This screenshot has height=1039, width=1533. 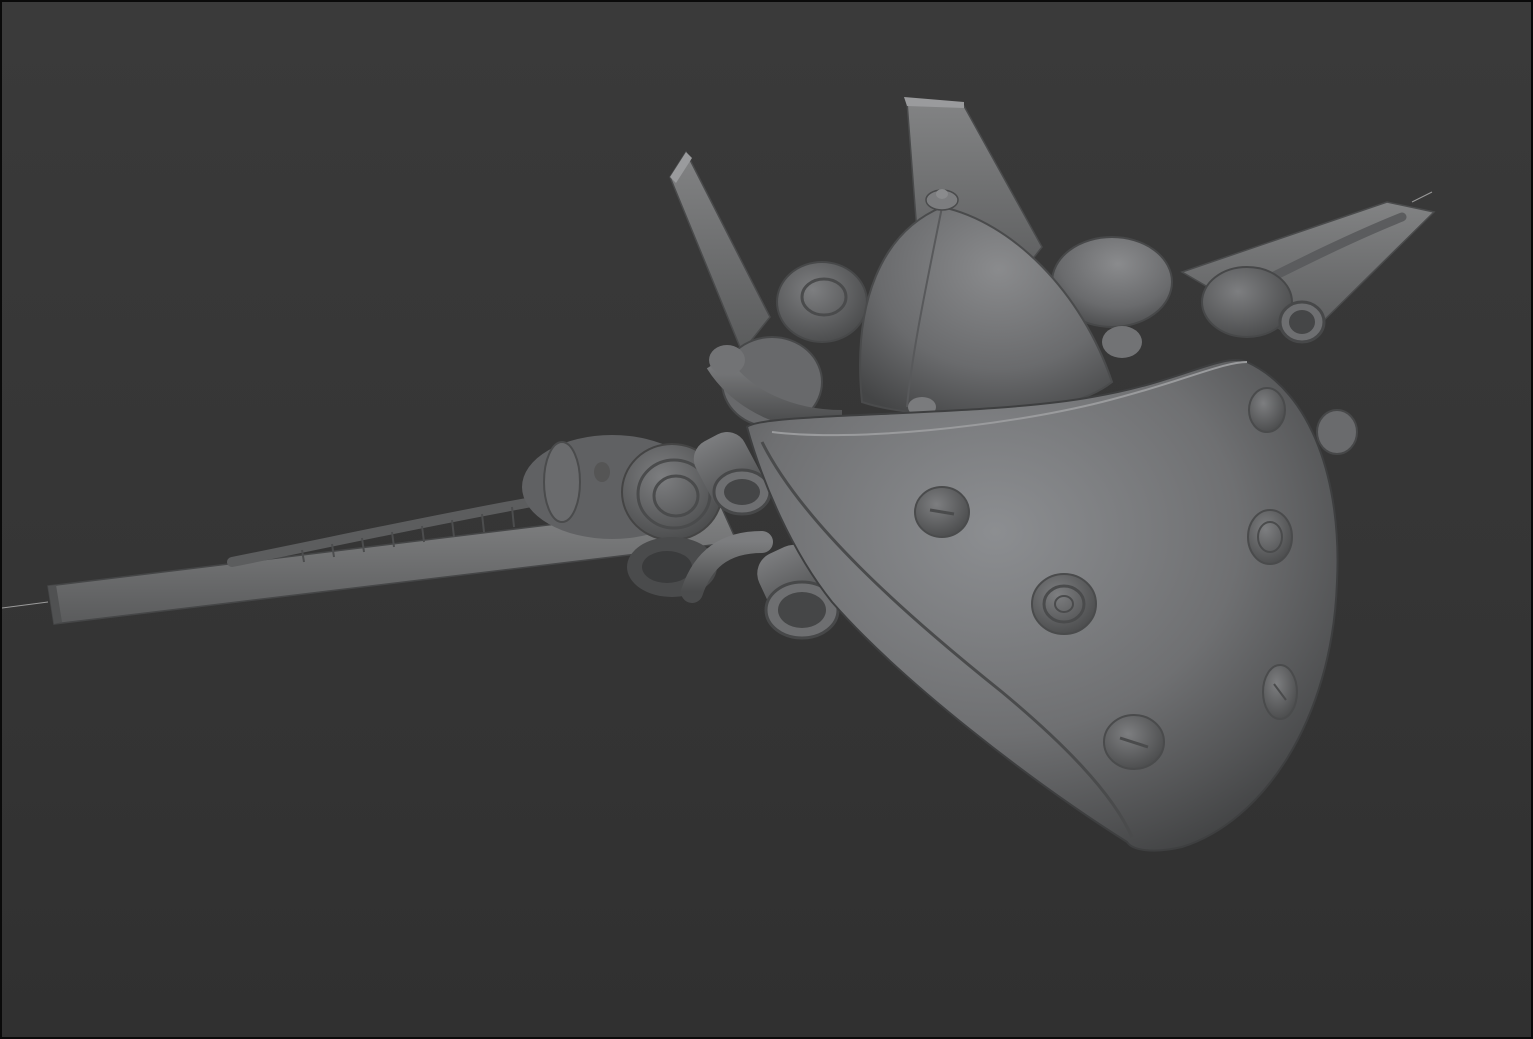 I want to click on left-engine-pod, so click(x=622, y=488).